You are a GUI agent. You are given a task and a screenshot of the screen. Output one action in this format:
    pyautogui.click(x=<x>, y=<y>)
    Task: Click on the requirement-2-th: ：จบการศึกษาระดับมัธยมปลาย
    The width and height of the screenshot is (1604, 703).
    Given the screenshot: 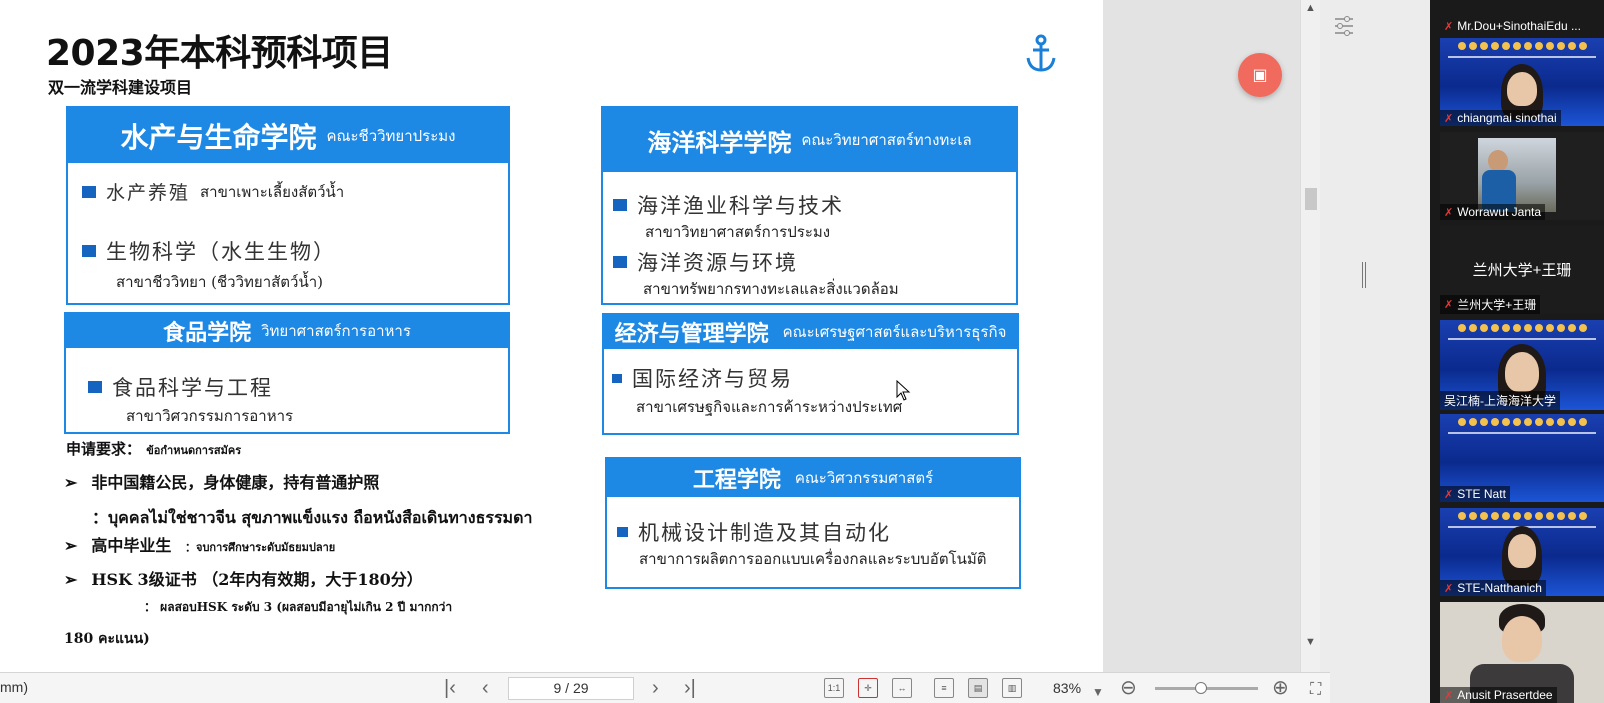 What is the action you would take?
    pyautogui.click(x=260, y=547)
    